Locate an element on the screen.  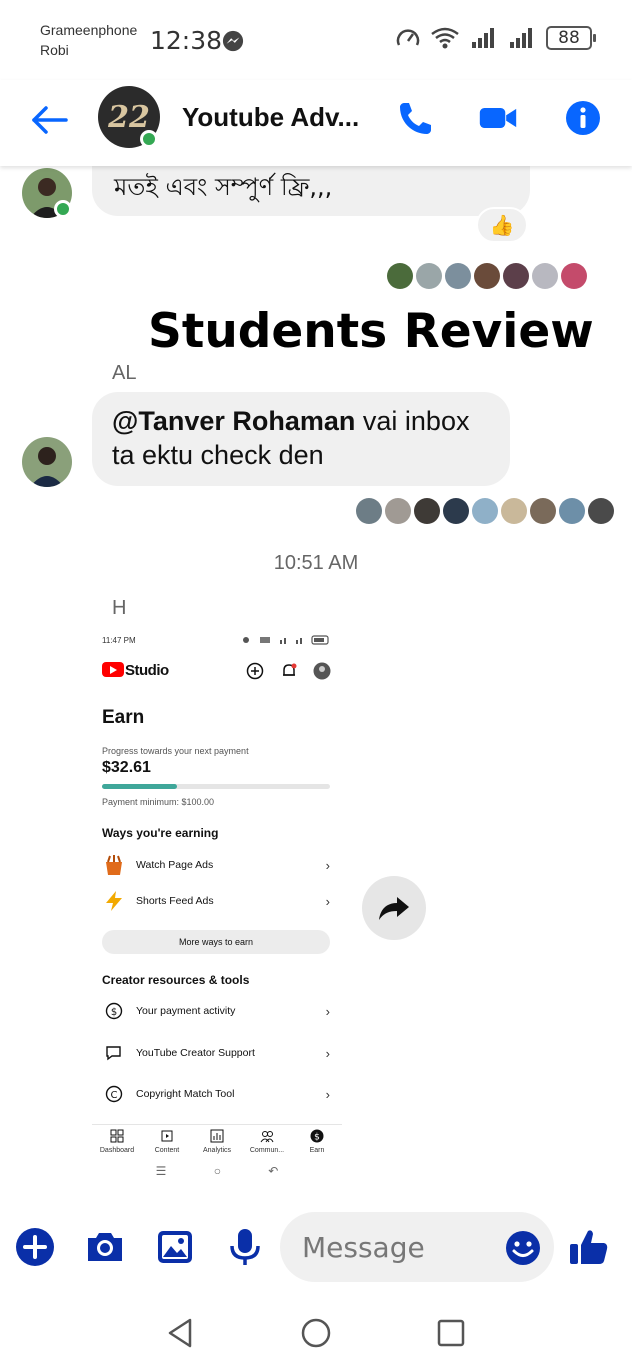
way-label: Watch Page Ads is located at coordinates (175, 865).